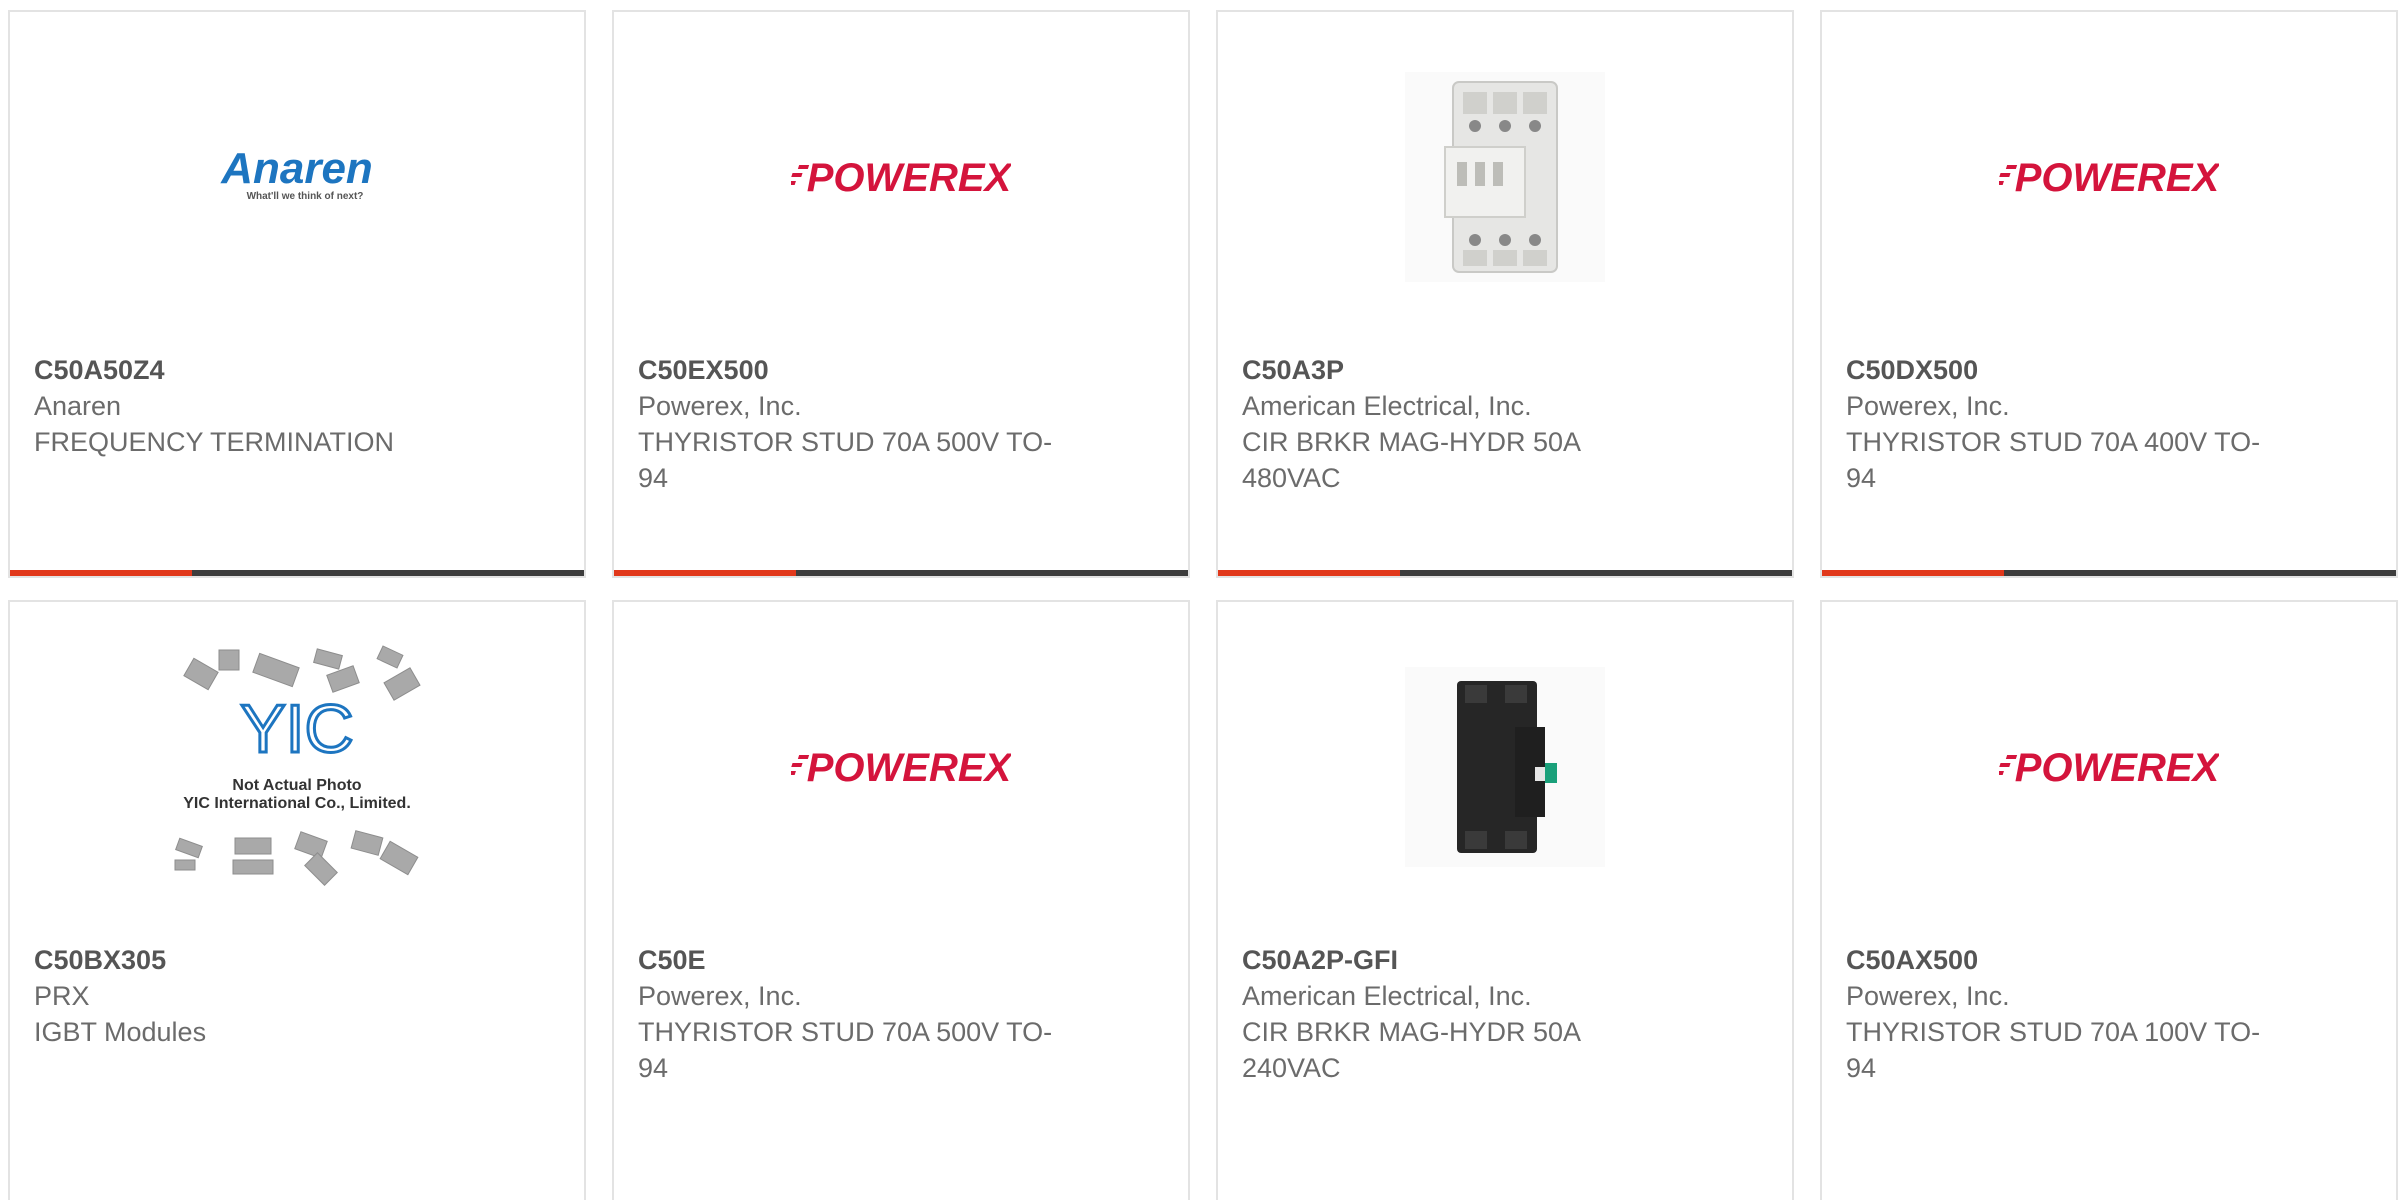 This screenshot has width=2400, height=1200. What do you see at coordinates (299, 960) in the screenshot?
I see `part-number: C50BX305` at bounding box center [299, 960].